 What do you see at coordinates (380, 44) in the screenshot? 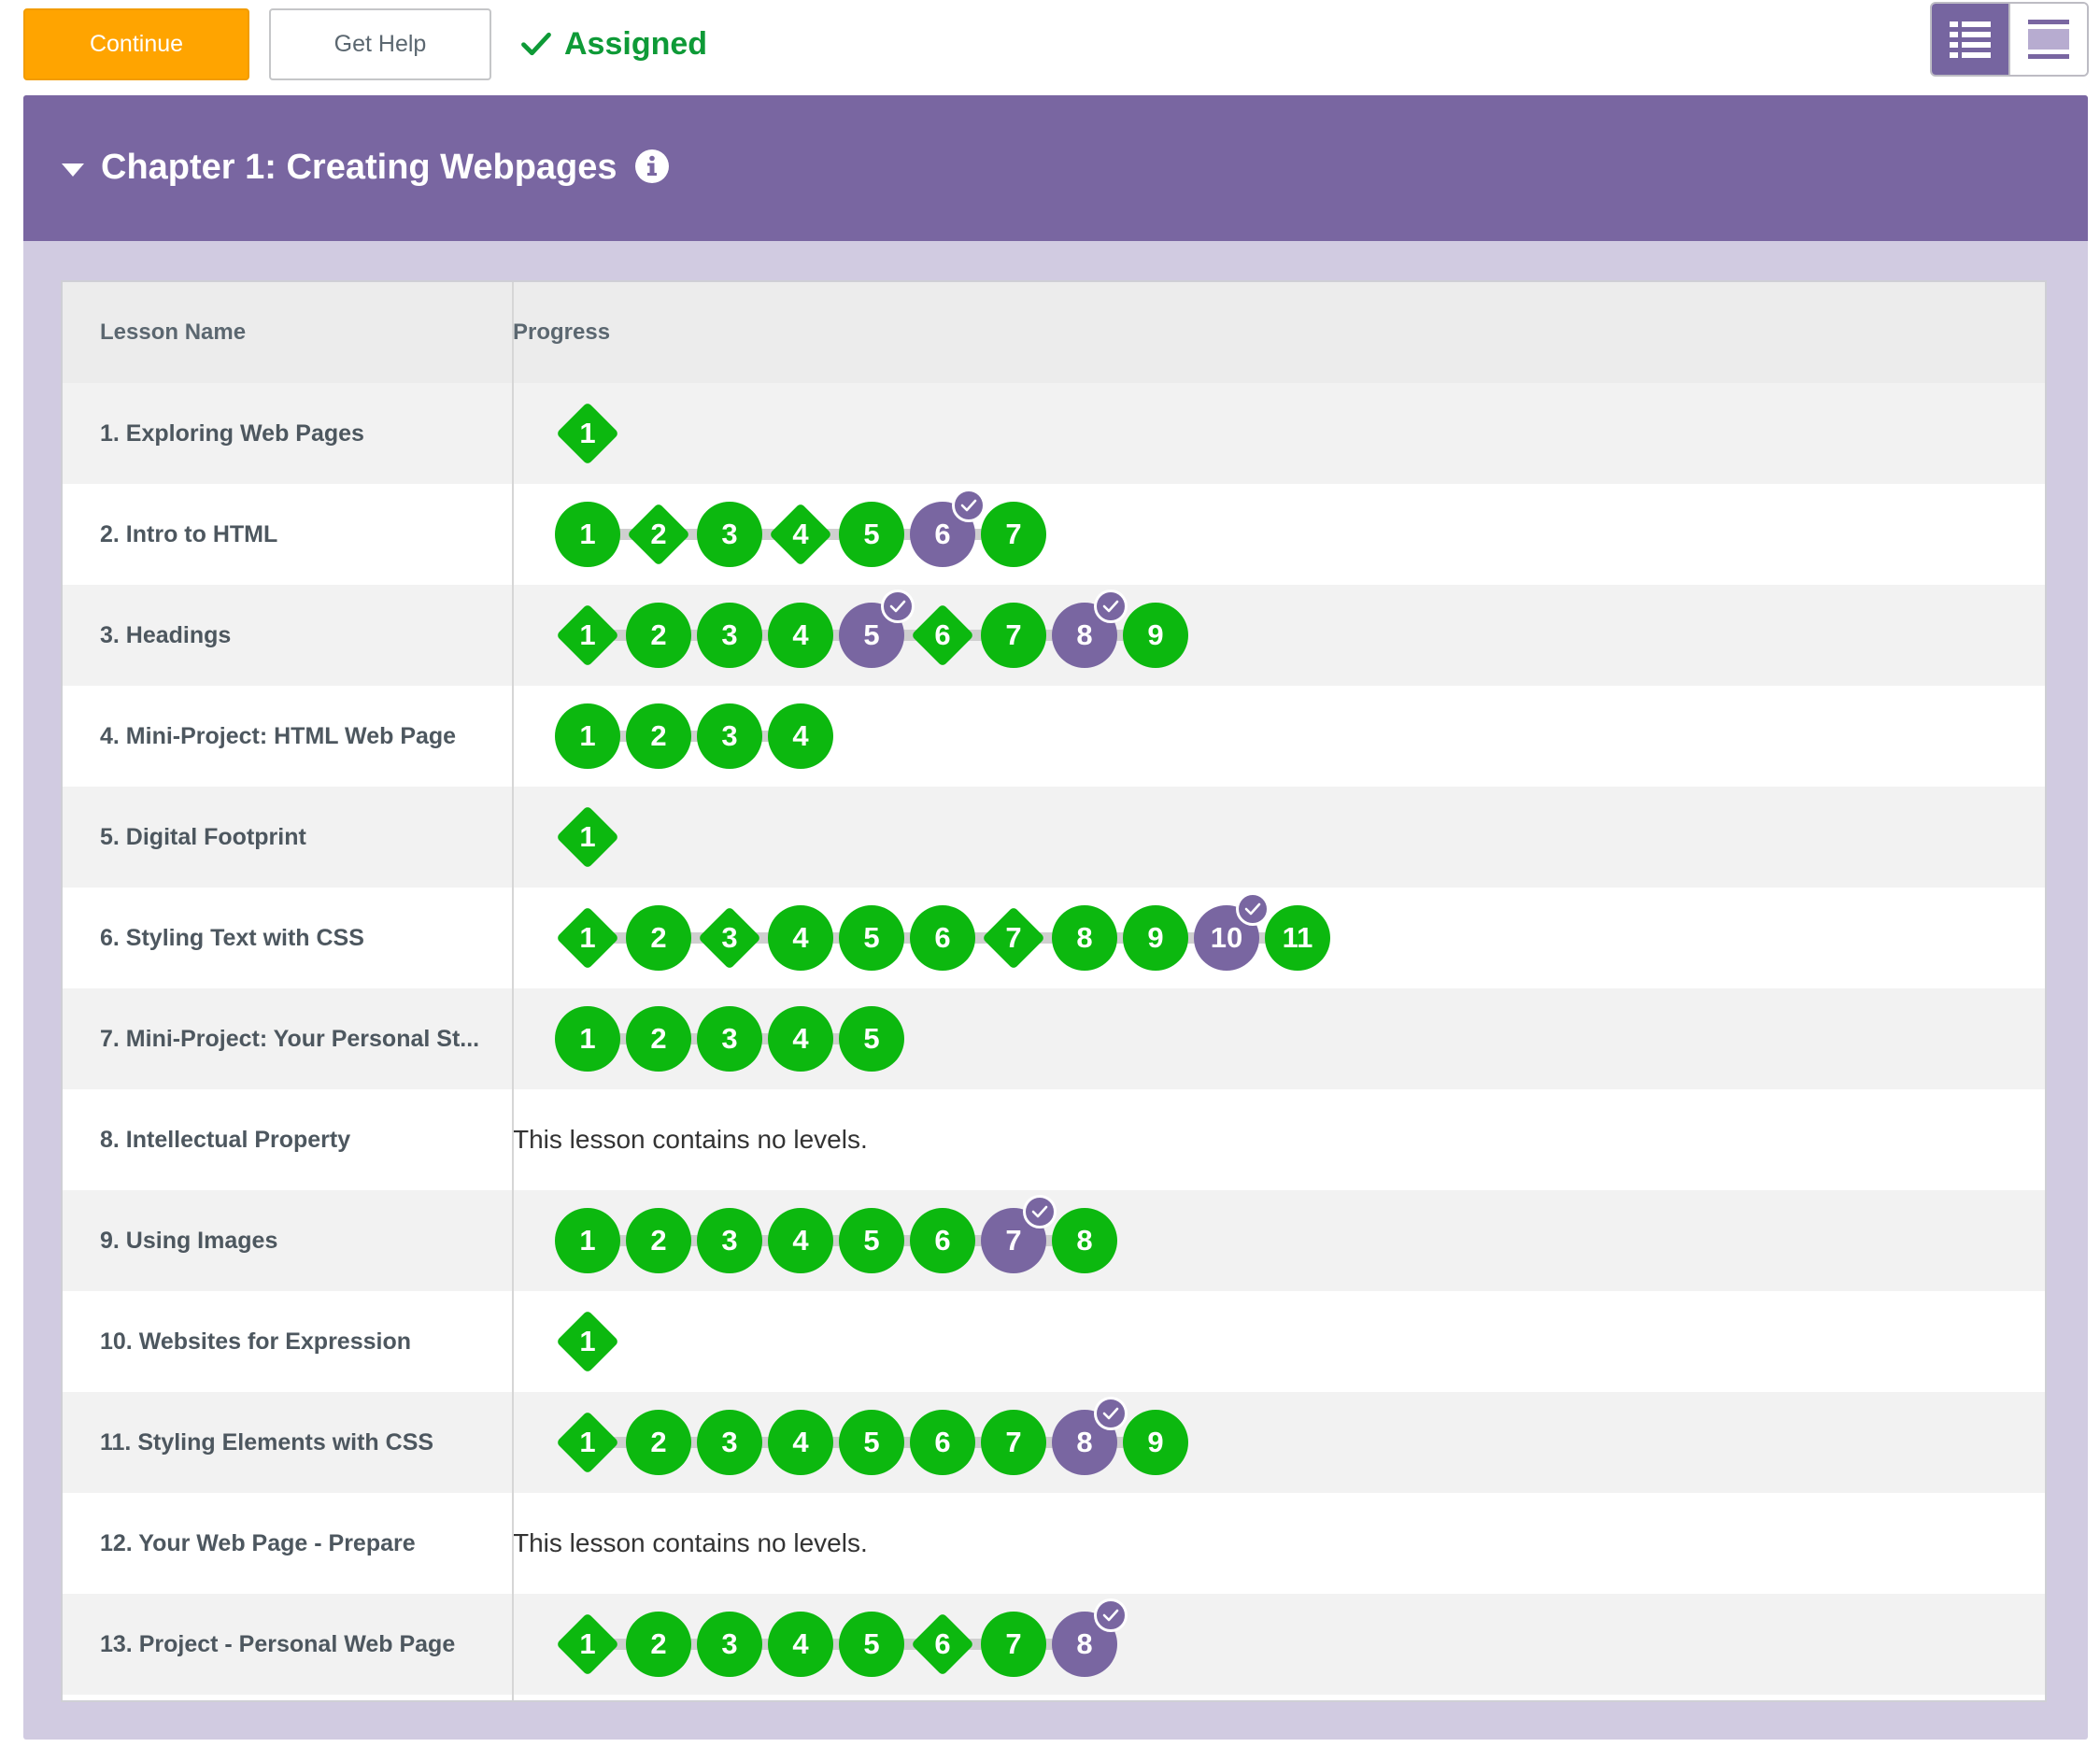
I see `get-help-button: Get Help` at bounding box center [380, 44].